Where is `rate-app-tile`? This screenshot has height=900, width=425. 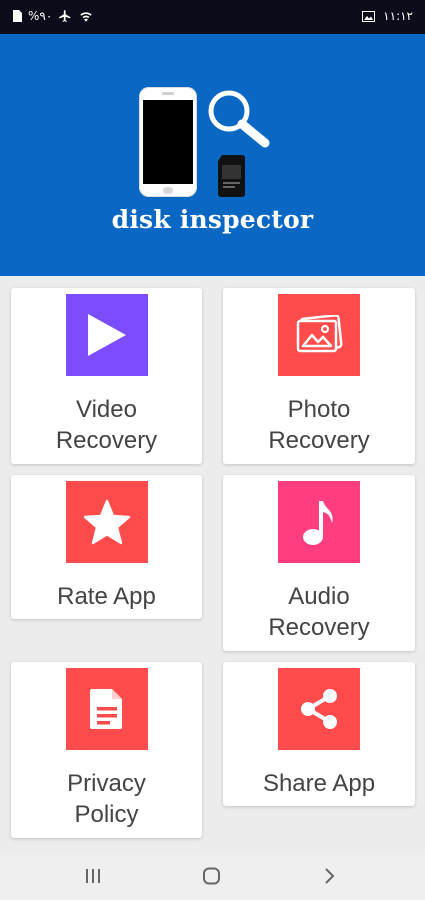 rate-app-tile is located at coordinates (107, 522).